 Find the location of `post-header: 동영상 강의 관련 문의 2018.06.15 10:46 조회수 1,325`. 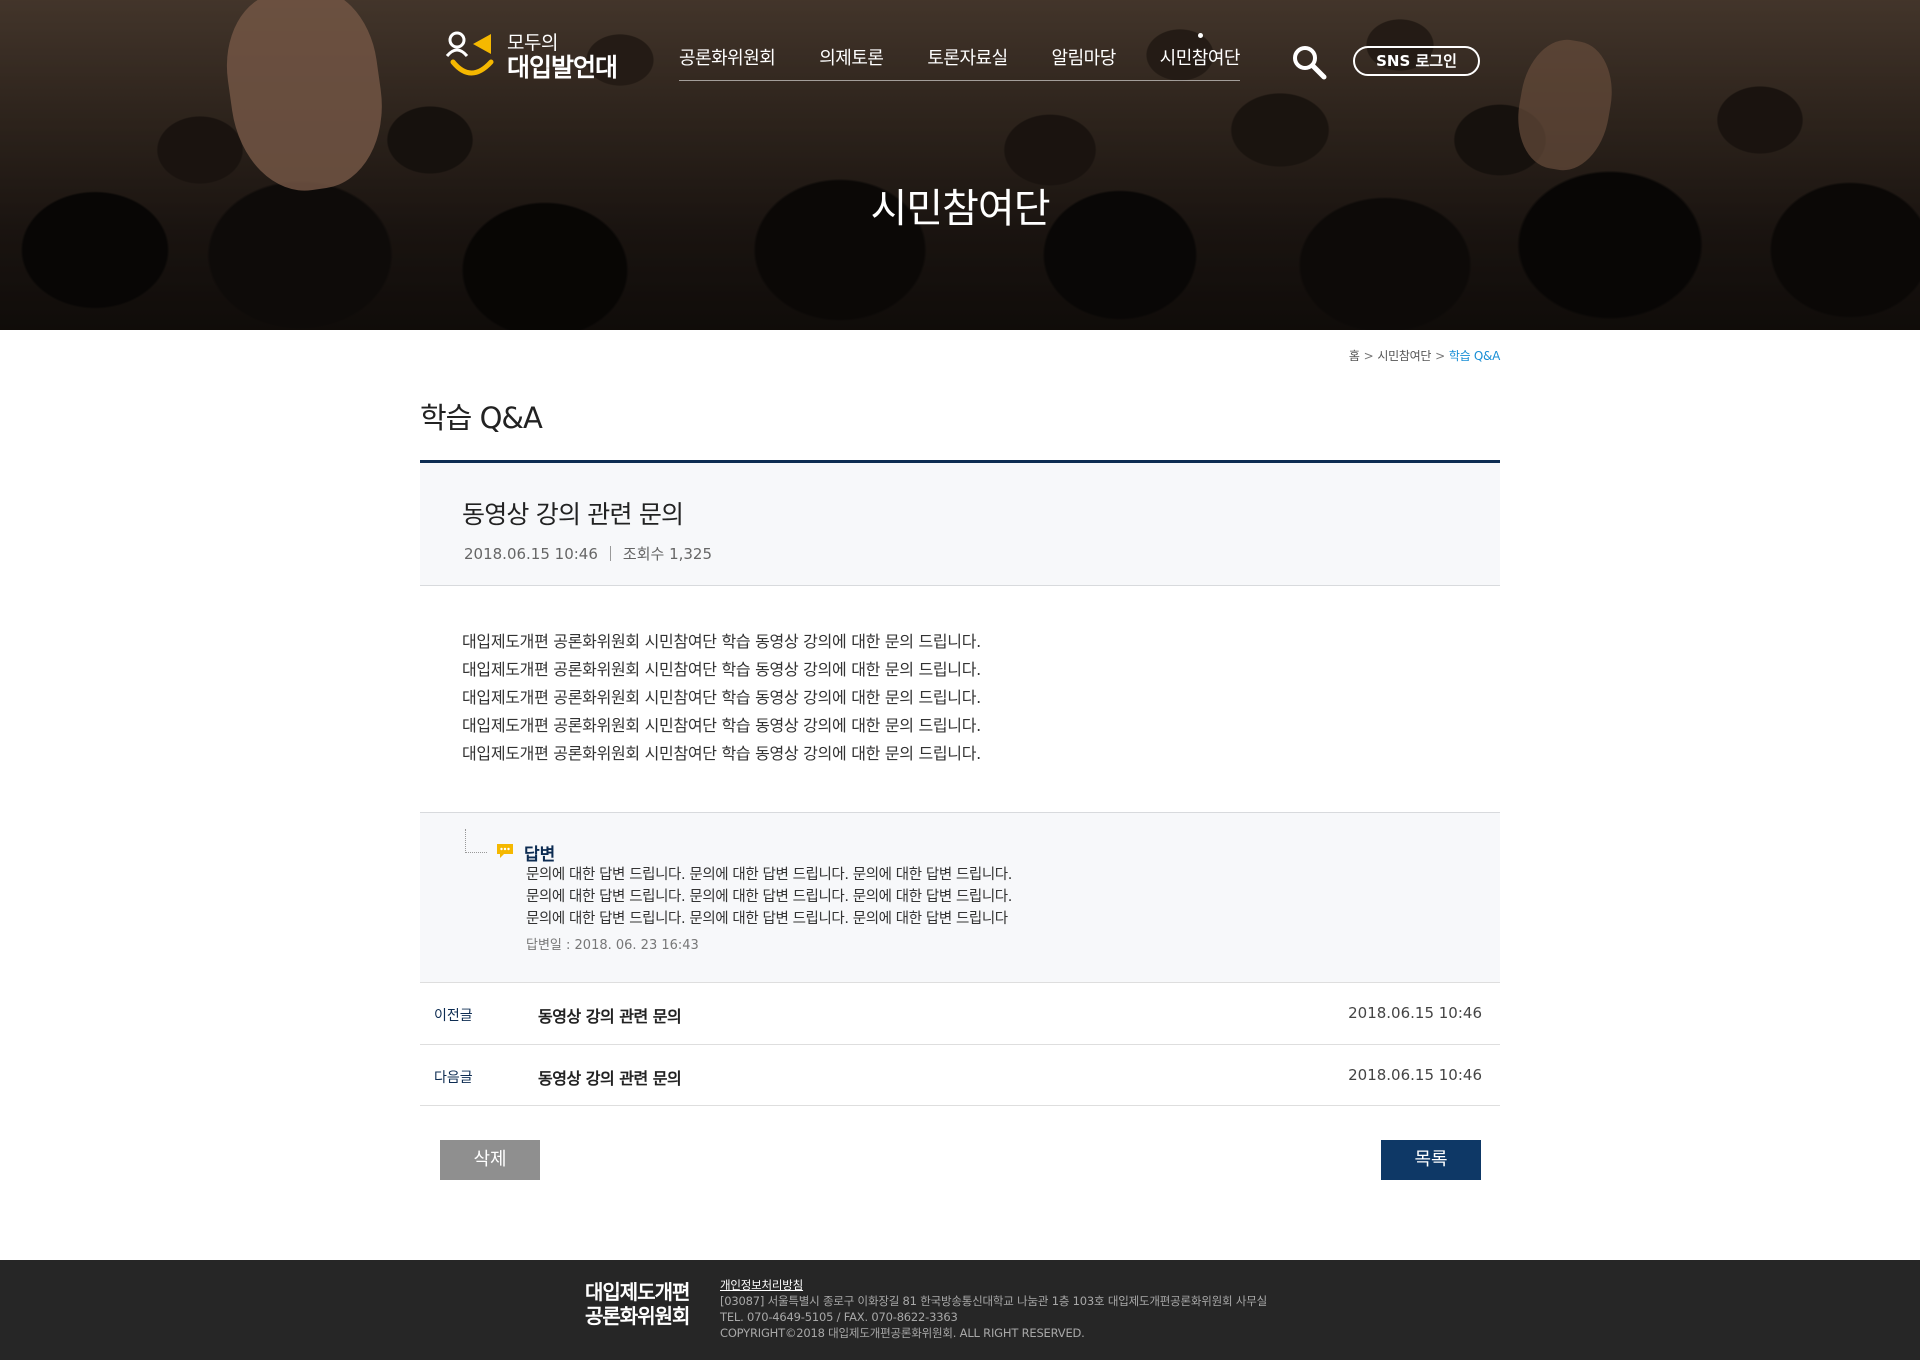

post-header: 동영상 강의 관련 문의 2018.06.15 10:46 조회수 1,325 is located at coordinates (960, 523).